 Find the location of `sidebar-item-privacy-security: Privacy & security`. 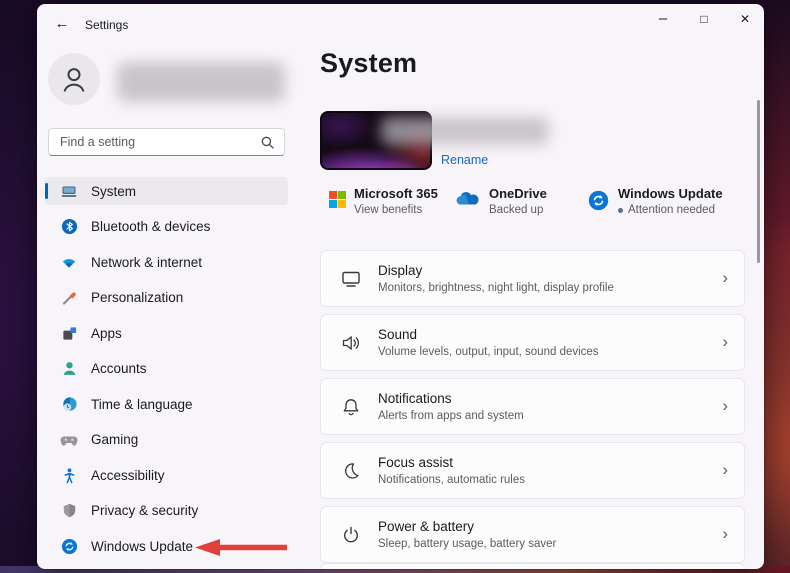

sidebar-item-privacy-security: Privacy & security is located at coordinates (166, 511).